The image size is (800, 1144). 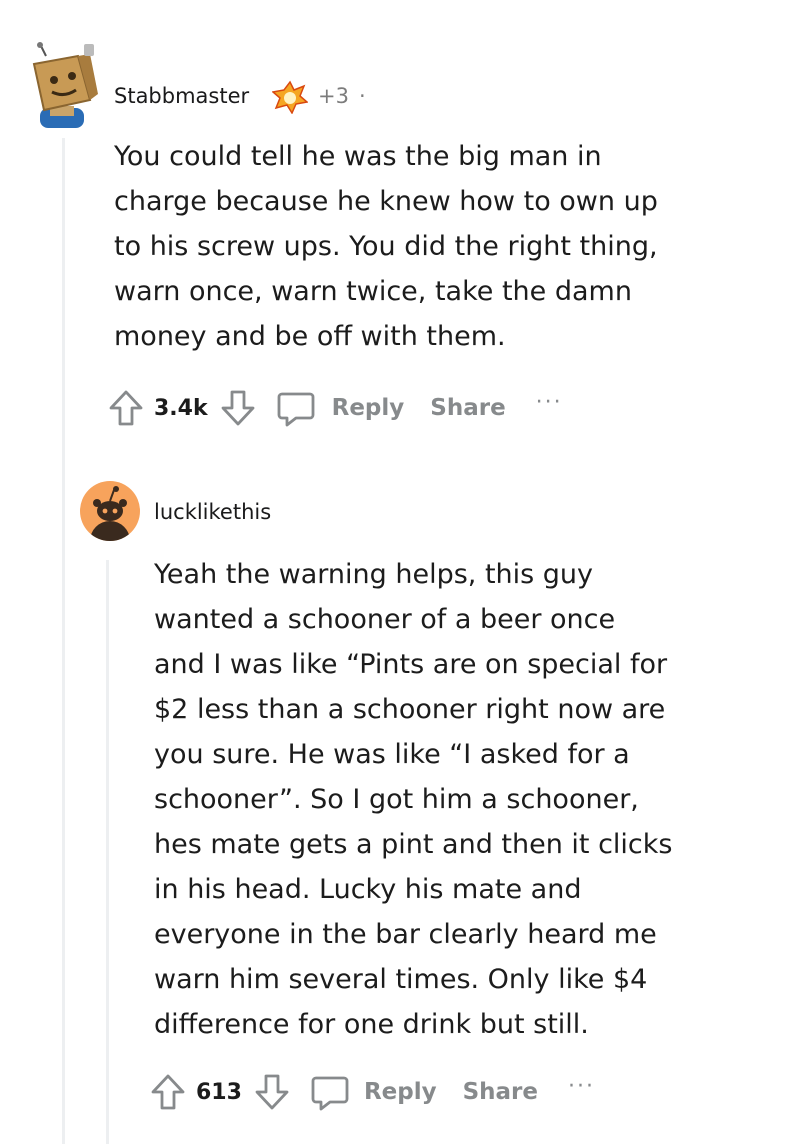 I want to click on username: Stabbmaster, so click(x=181, y=96).